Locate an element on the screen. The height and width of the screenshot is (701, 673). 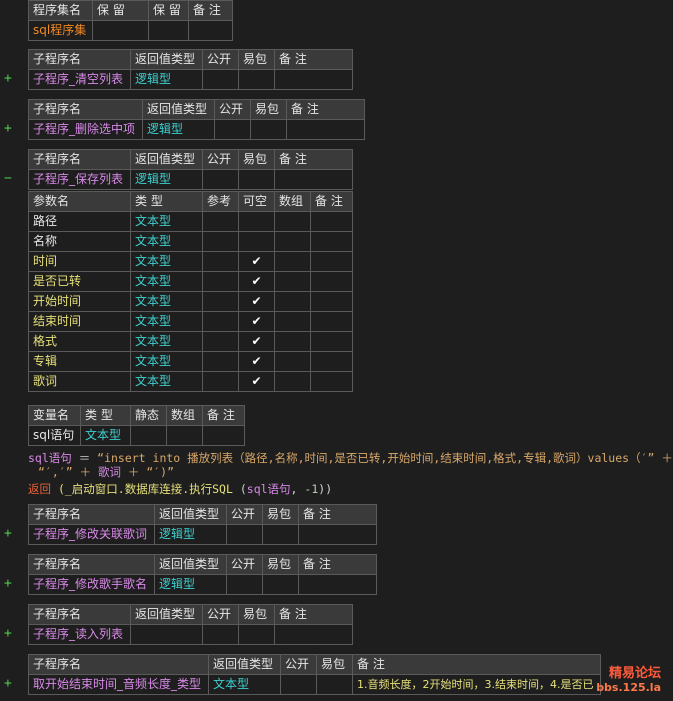
code-line: 返回 (_启动窗口.数据库连接.执行SQL (sql语句, -1)) is located at coordinates (180, 489).